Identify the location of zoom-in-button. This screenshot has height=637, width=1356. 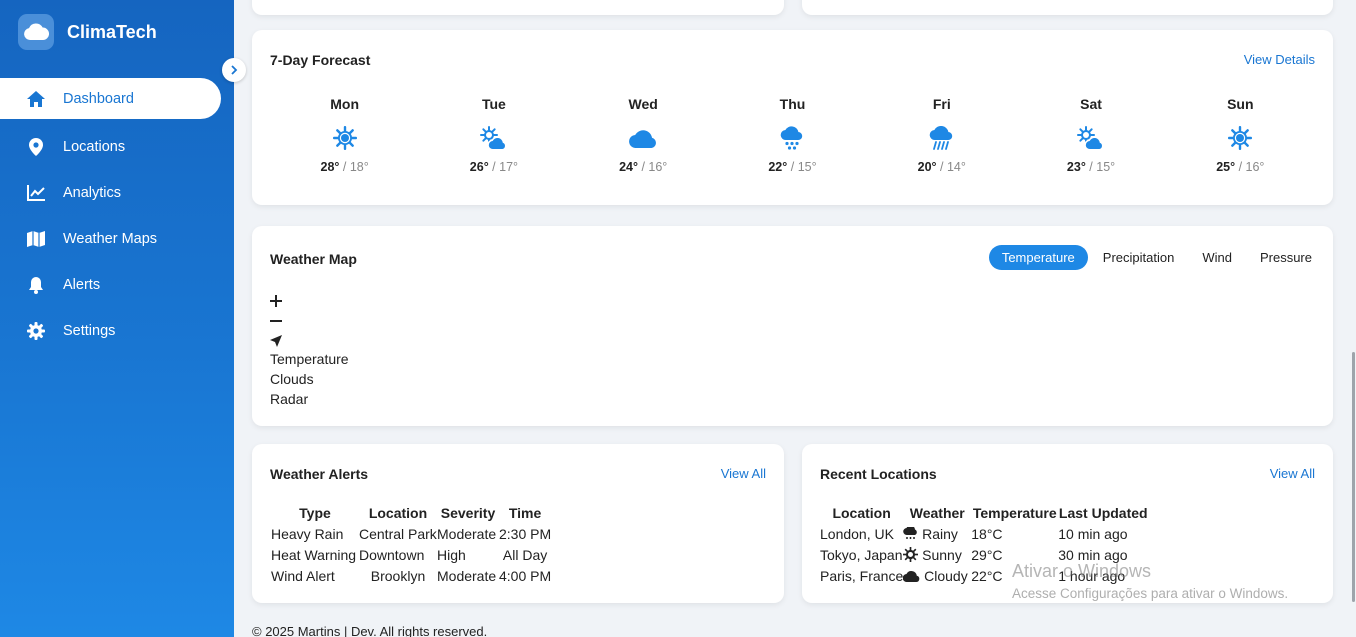
(309, 301).